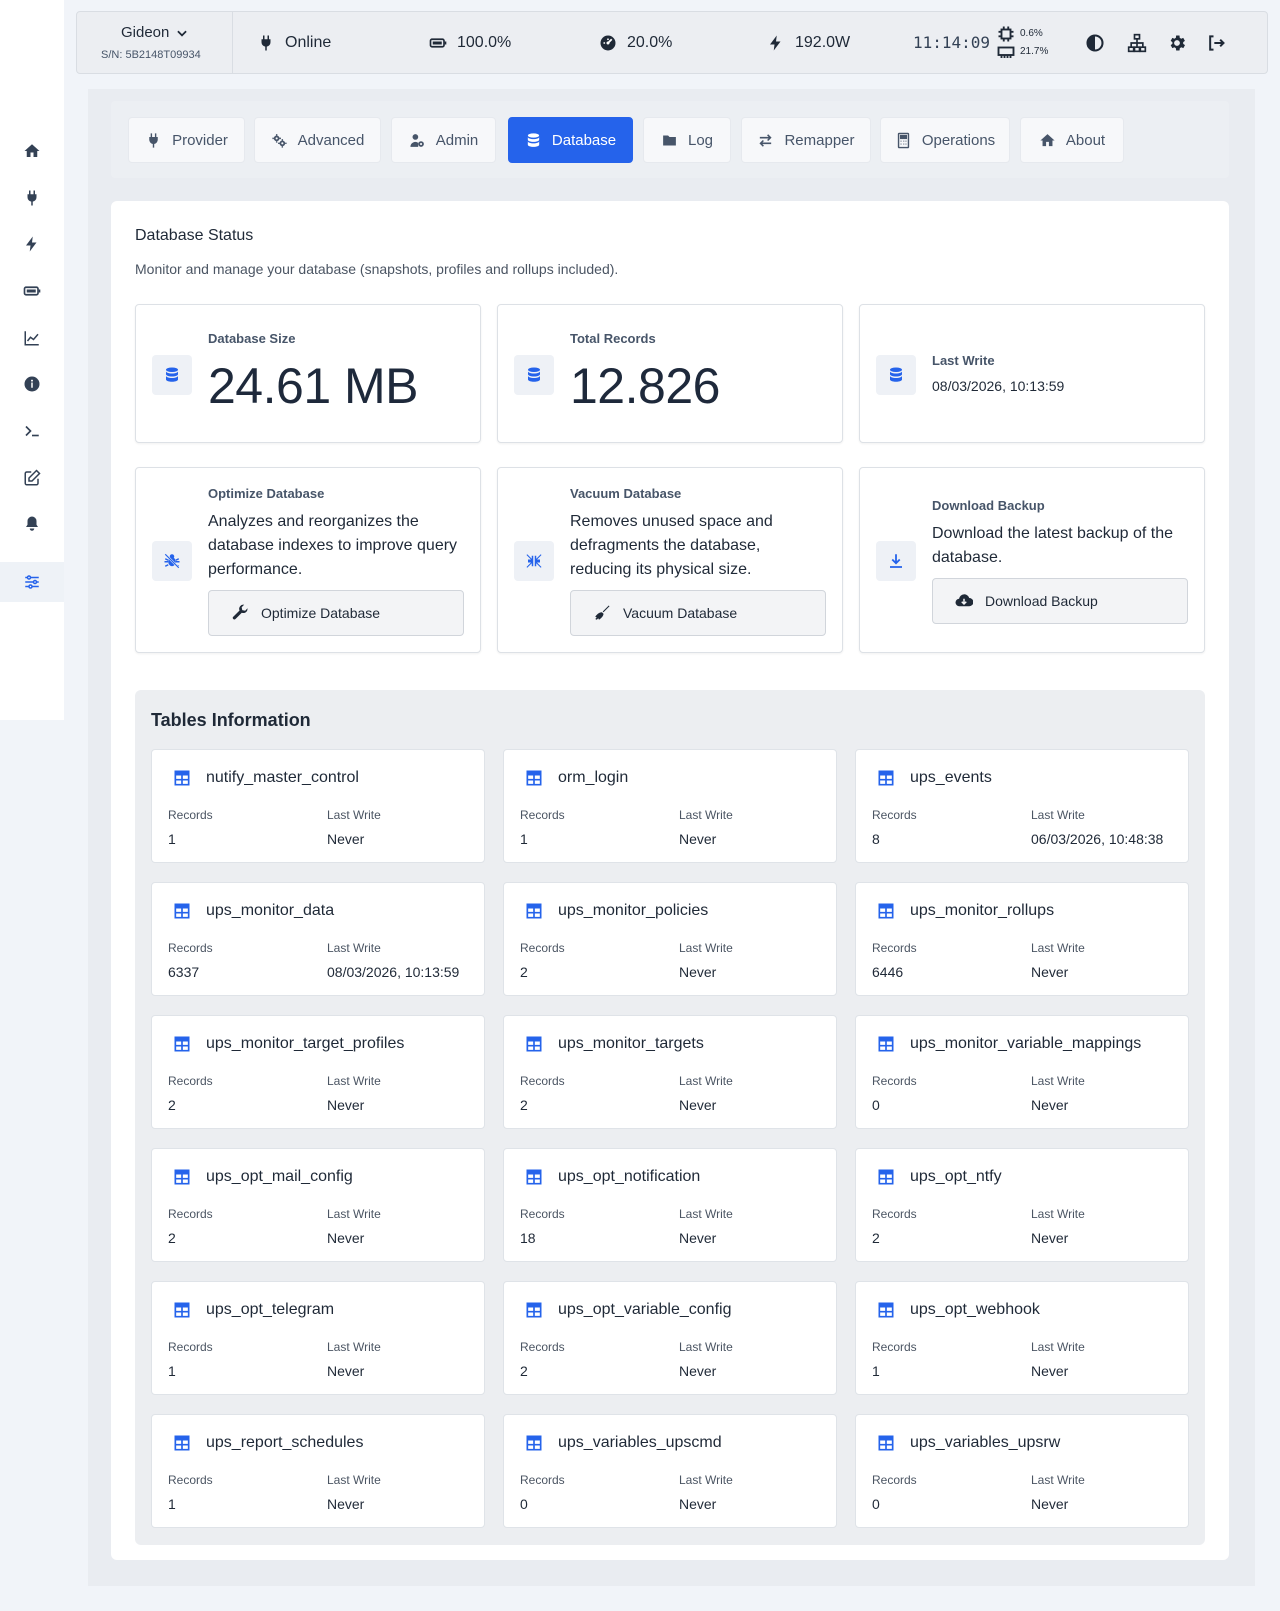 The image size is (1280, 1611). What do you see at coordinates (1047, 139) in the screenshot?
I see `house-icon` at bounding box center [1047, 139].